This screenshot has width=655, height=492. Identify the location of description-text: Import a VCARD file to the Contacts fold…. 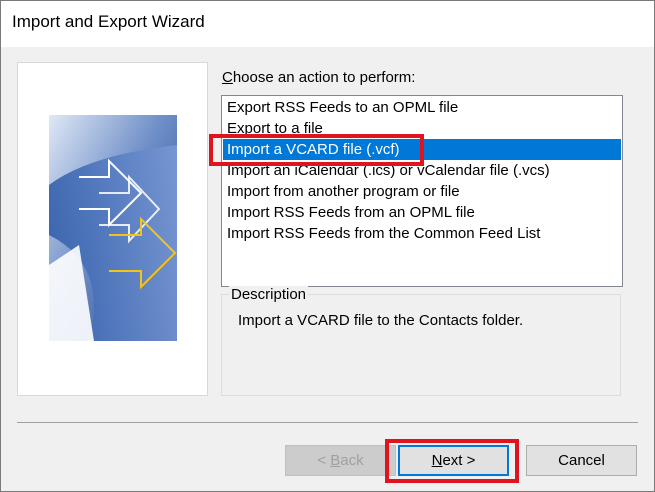
(381, 320).